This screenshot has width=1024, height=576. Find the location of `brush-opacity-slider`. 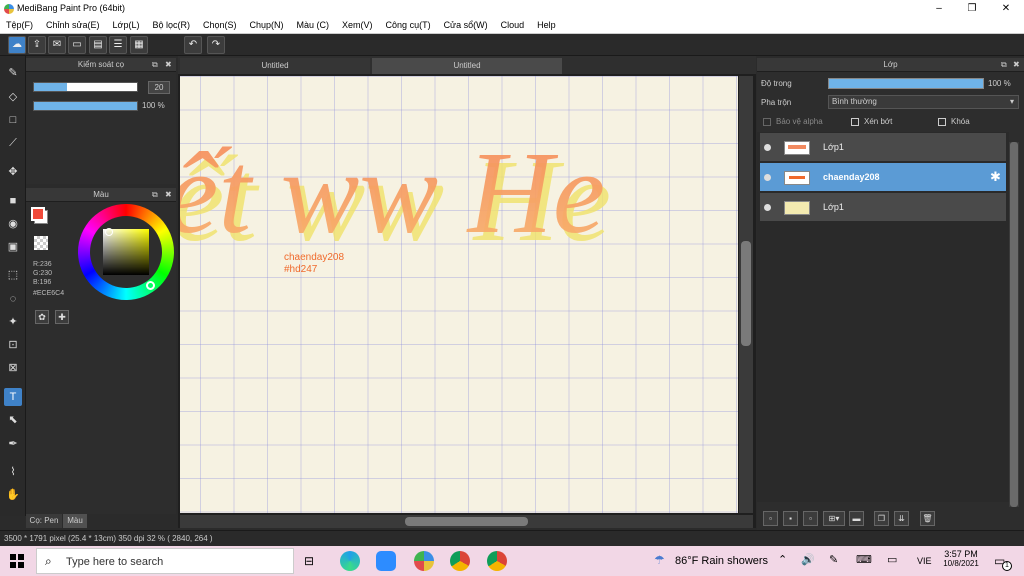

brush-opacity-slider is located at coordinates (85, 106).